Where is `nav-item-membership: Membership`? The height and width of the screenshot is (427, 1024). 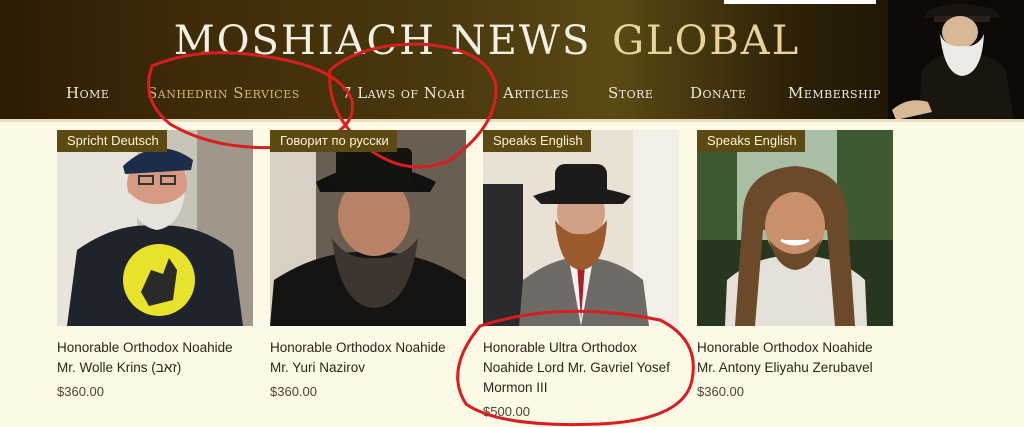 nav-item-membership: Membership is located at coordinates (834, 93).